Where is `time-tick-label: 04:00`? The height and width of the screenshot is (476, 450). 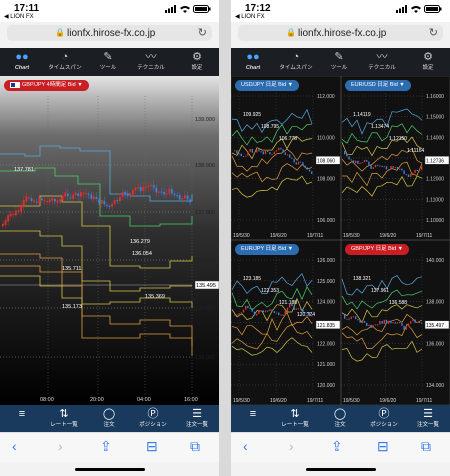 time-tick-label: 04:00 is located at coordinates (144, 400).